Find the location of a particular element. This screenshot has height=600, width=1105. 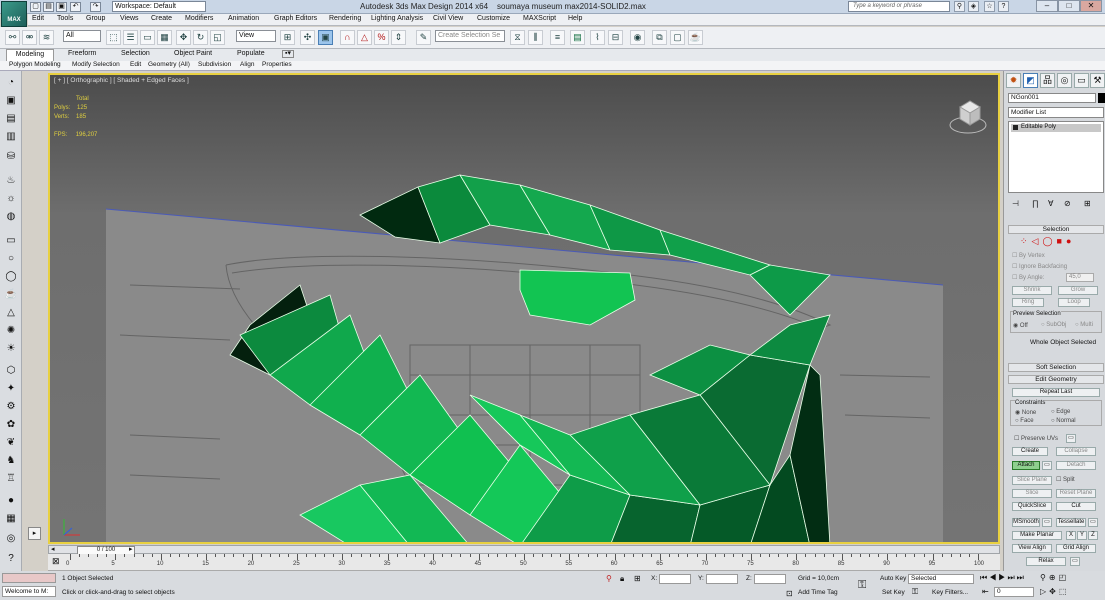

modifier-list-dropdown: Modifier List is located at coordinates (1056, 112).